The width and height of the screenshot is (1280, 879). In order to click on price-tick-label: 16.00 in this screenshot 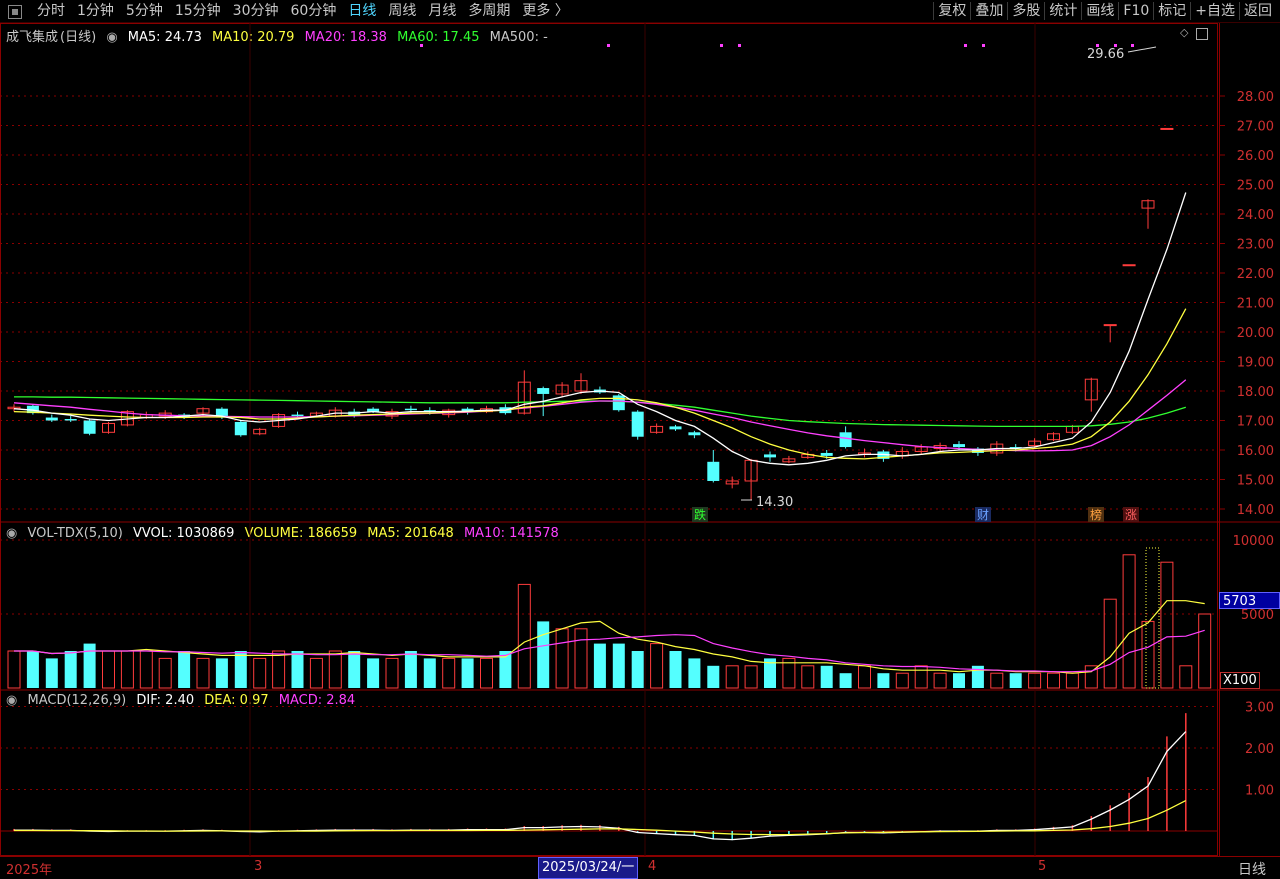, I will do `click(1255, 451)`.